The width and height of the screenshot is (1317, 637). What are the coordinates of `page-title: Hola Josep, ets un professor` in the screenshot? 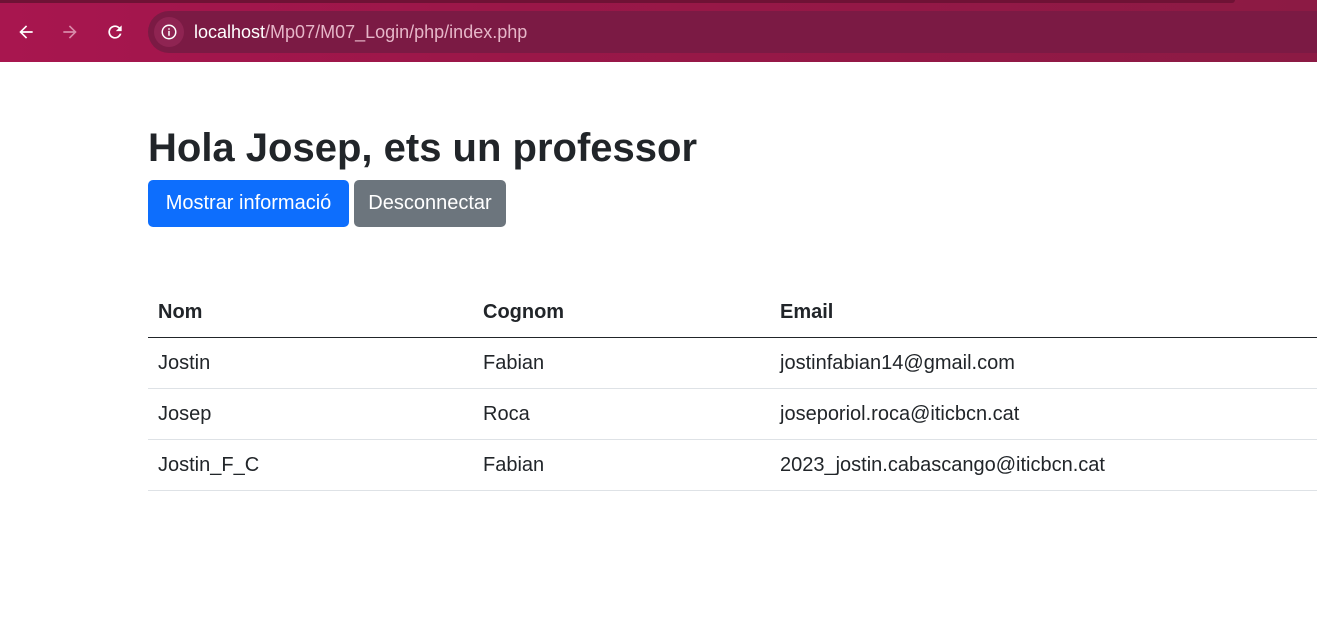 It's located at (423, 148).